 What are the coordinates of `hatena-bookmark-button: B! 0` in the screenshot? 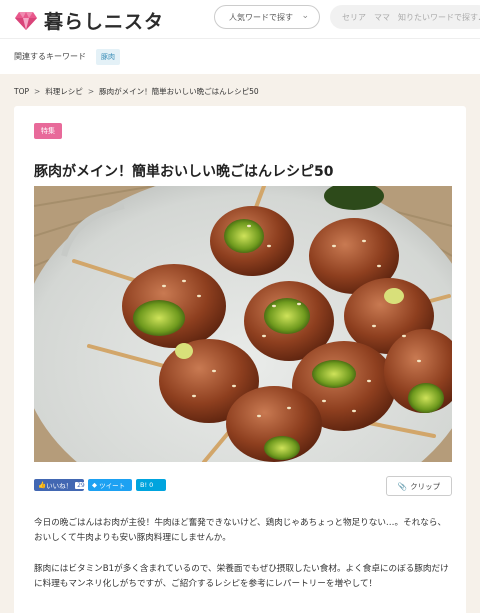 It's located at (151, 485).